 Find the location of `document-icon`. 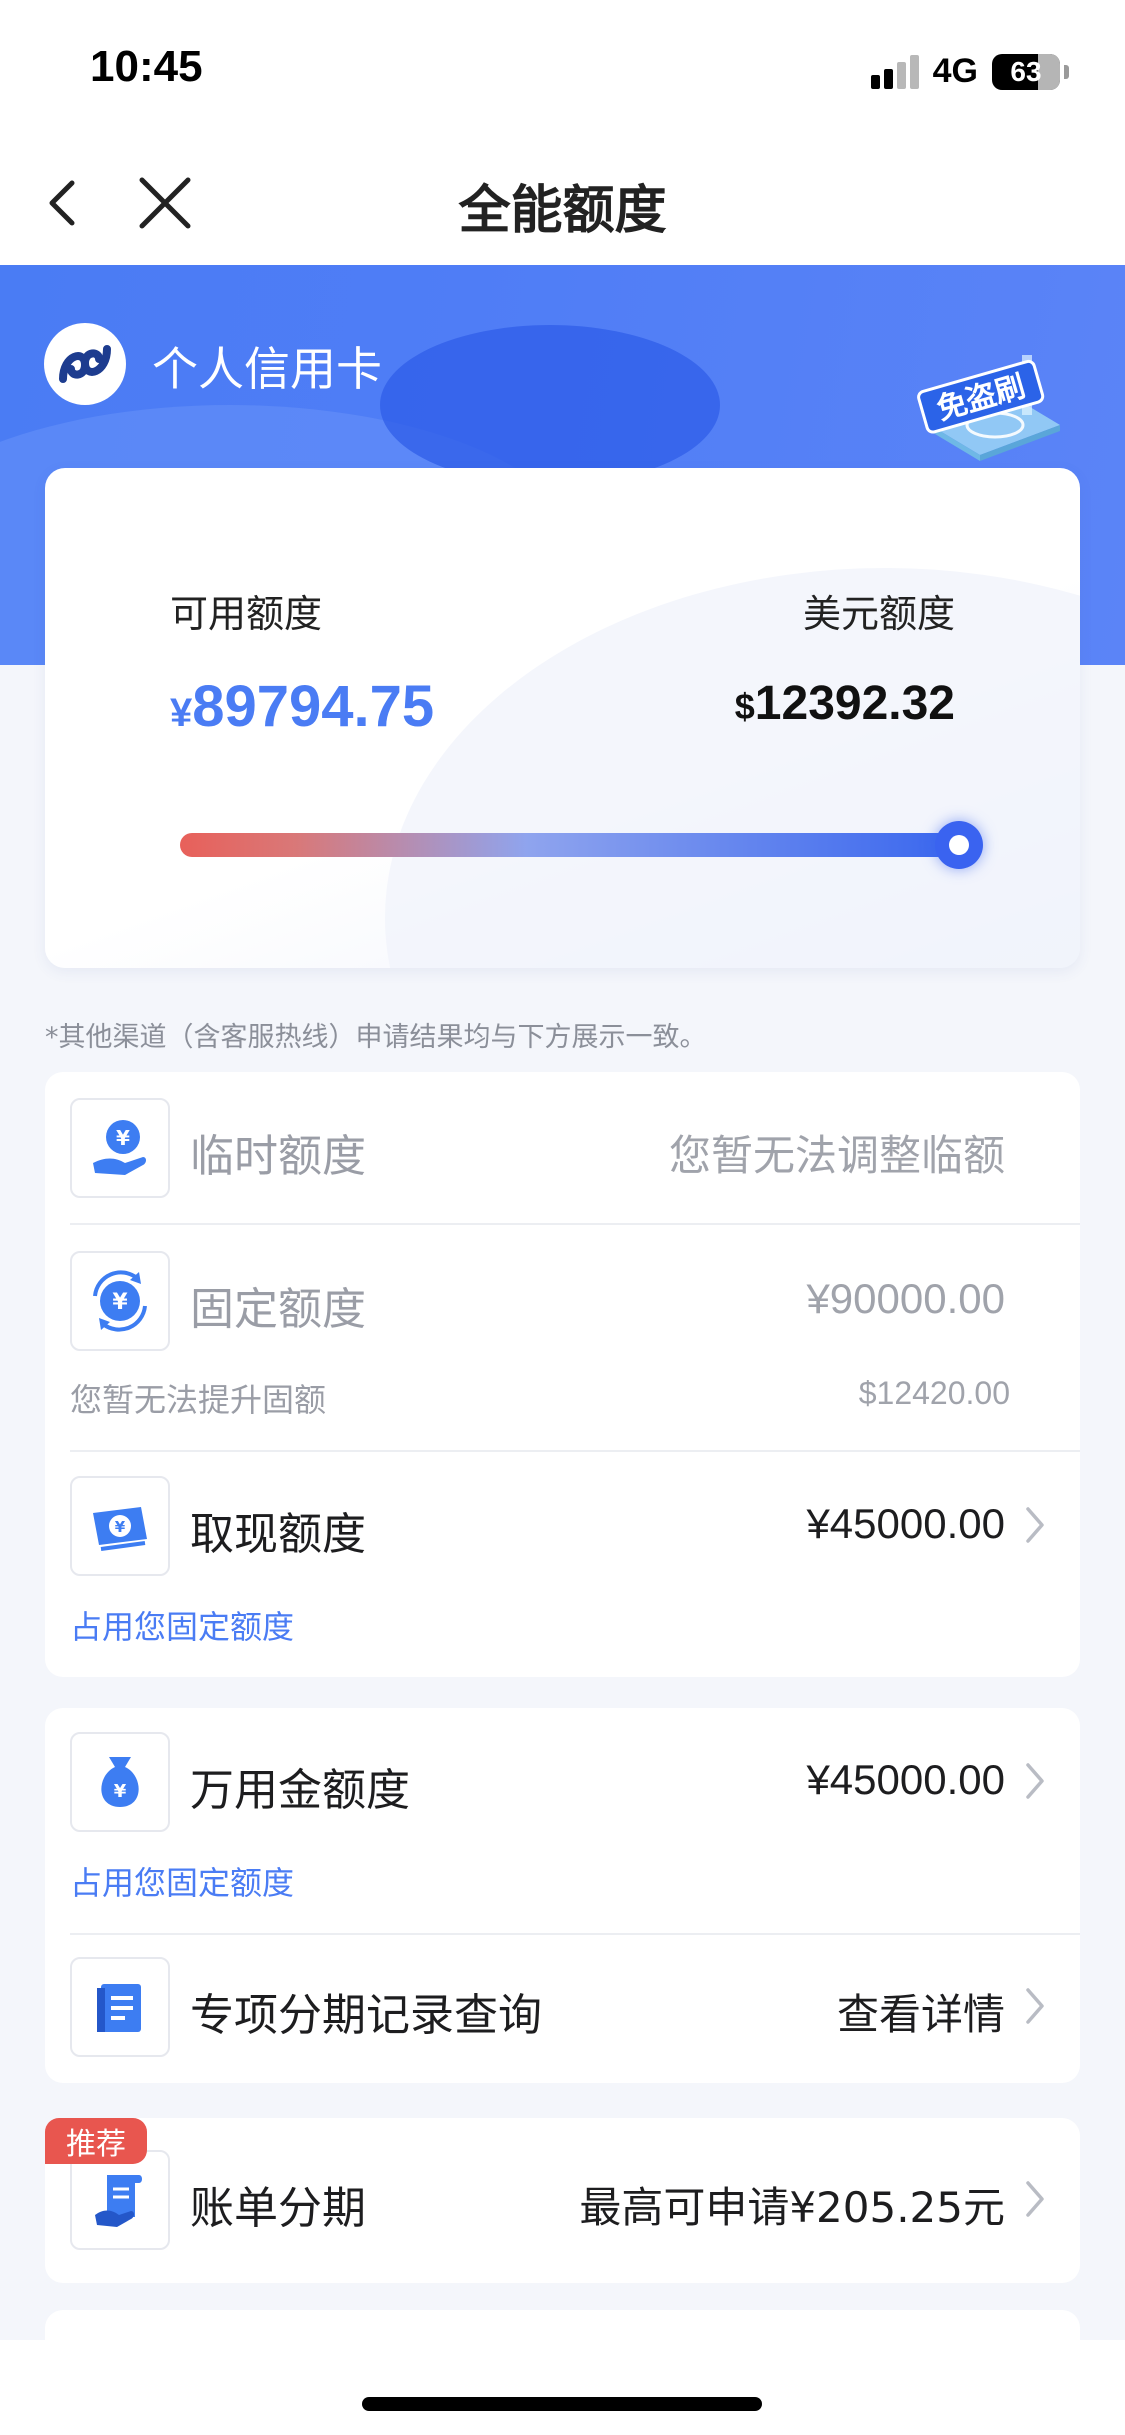

document-icon is located at coordinates (119, 2008).